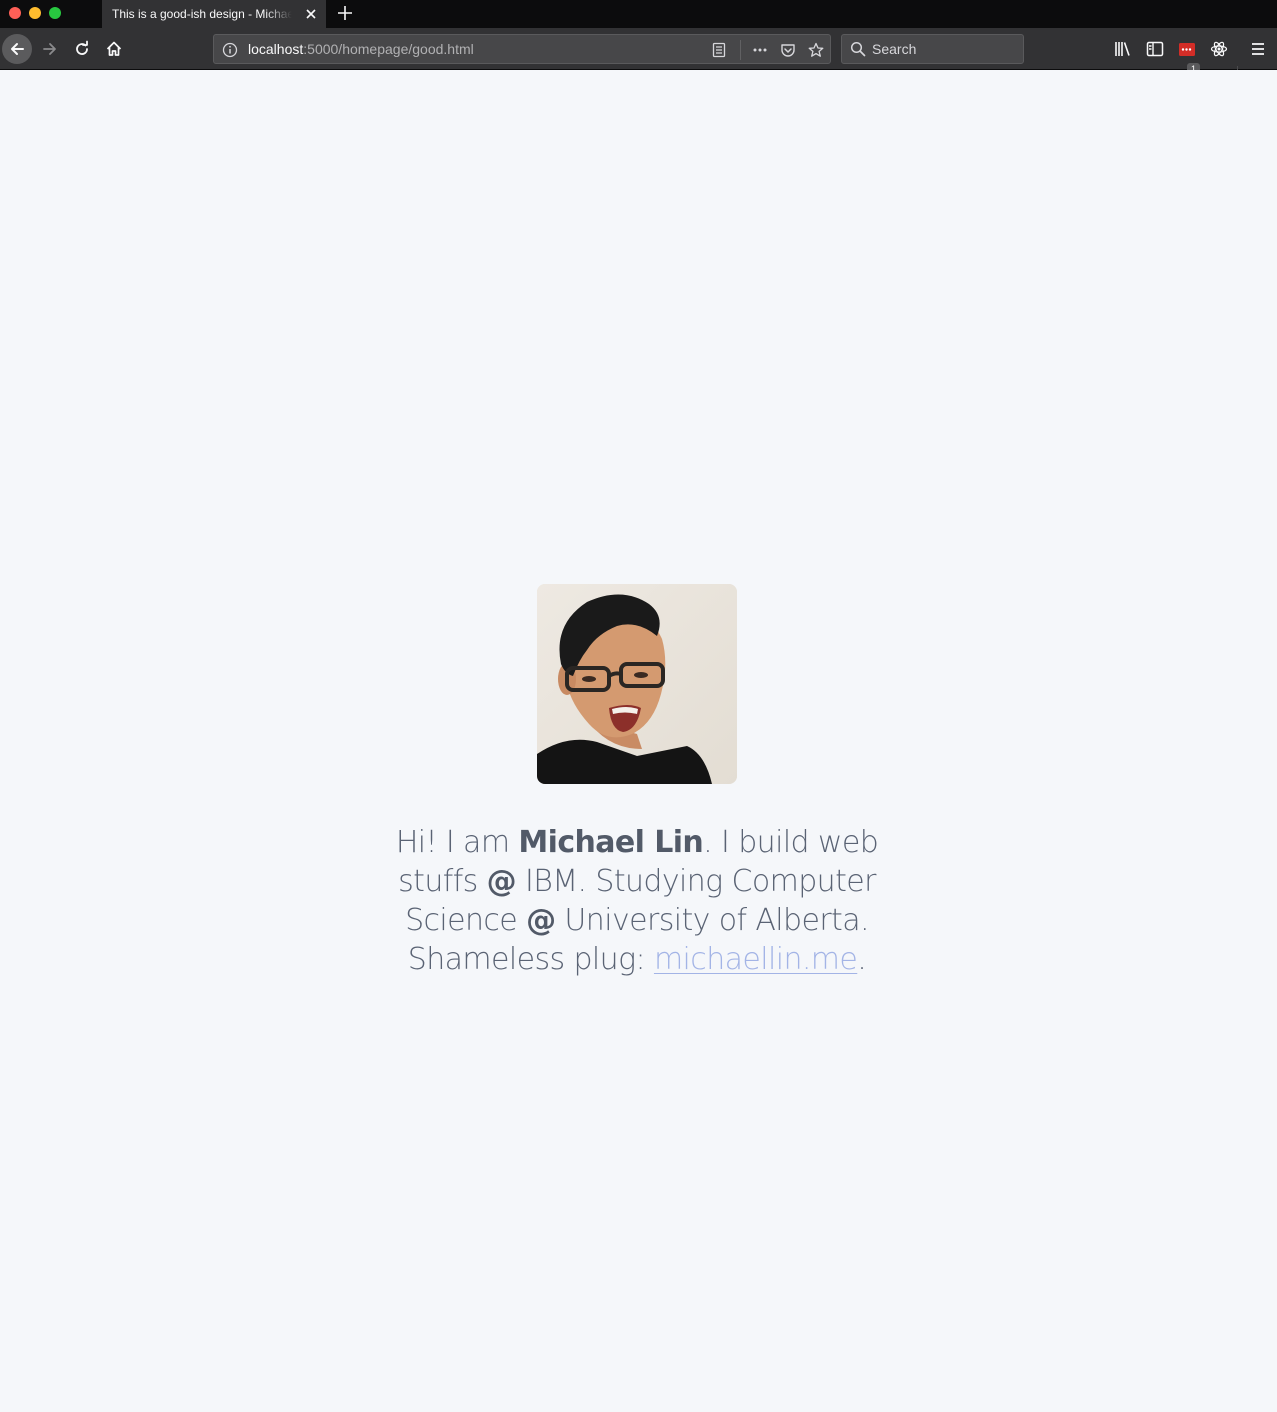  What do you see at coordinates (760, 50) in the screenshot?
I see `page-actions-icon` at bounding box center [760, 50].